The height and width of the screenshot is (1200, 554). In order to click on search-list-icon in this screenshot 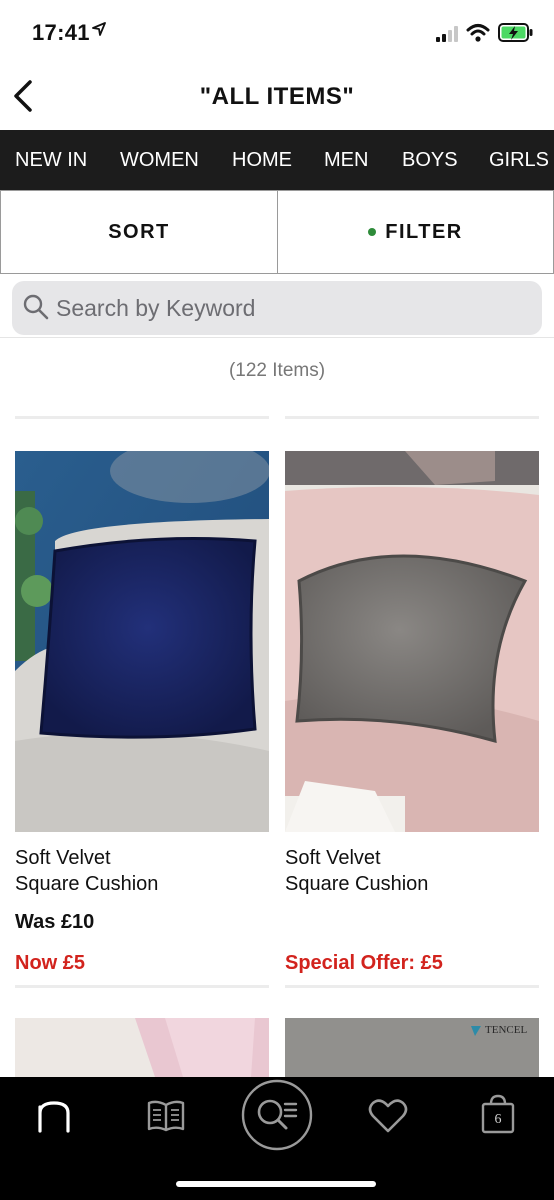, I will do `click(277, 1117)`.